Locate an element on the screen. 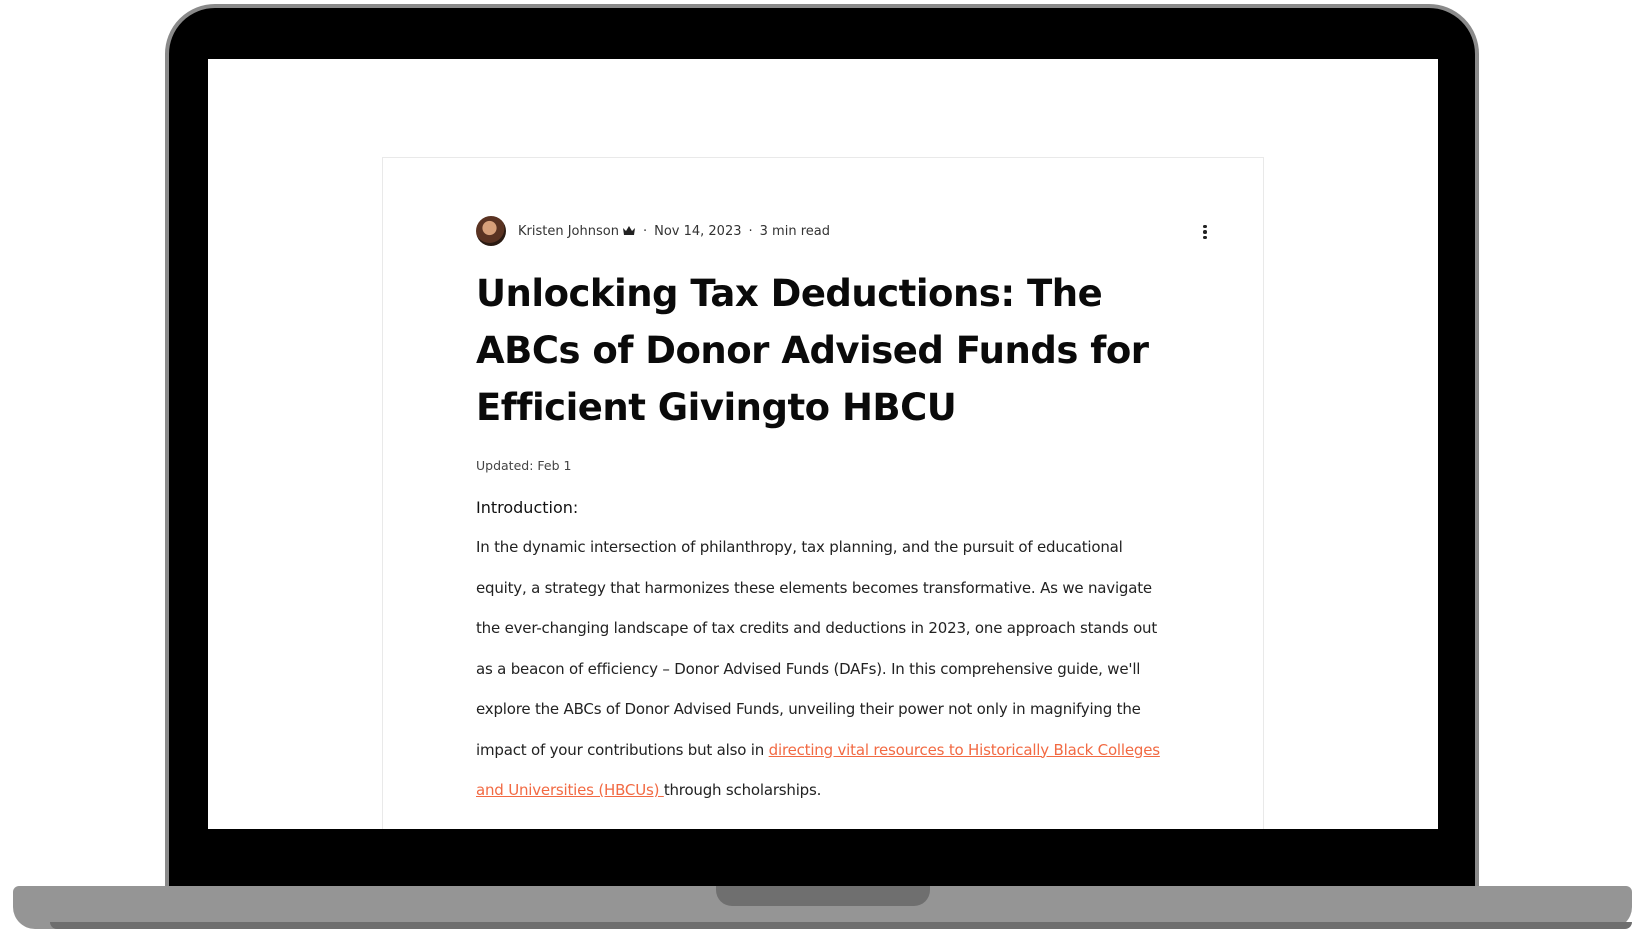  author-name: Kristen Johnson is located at coordinates (568, 231).